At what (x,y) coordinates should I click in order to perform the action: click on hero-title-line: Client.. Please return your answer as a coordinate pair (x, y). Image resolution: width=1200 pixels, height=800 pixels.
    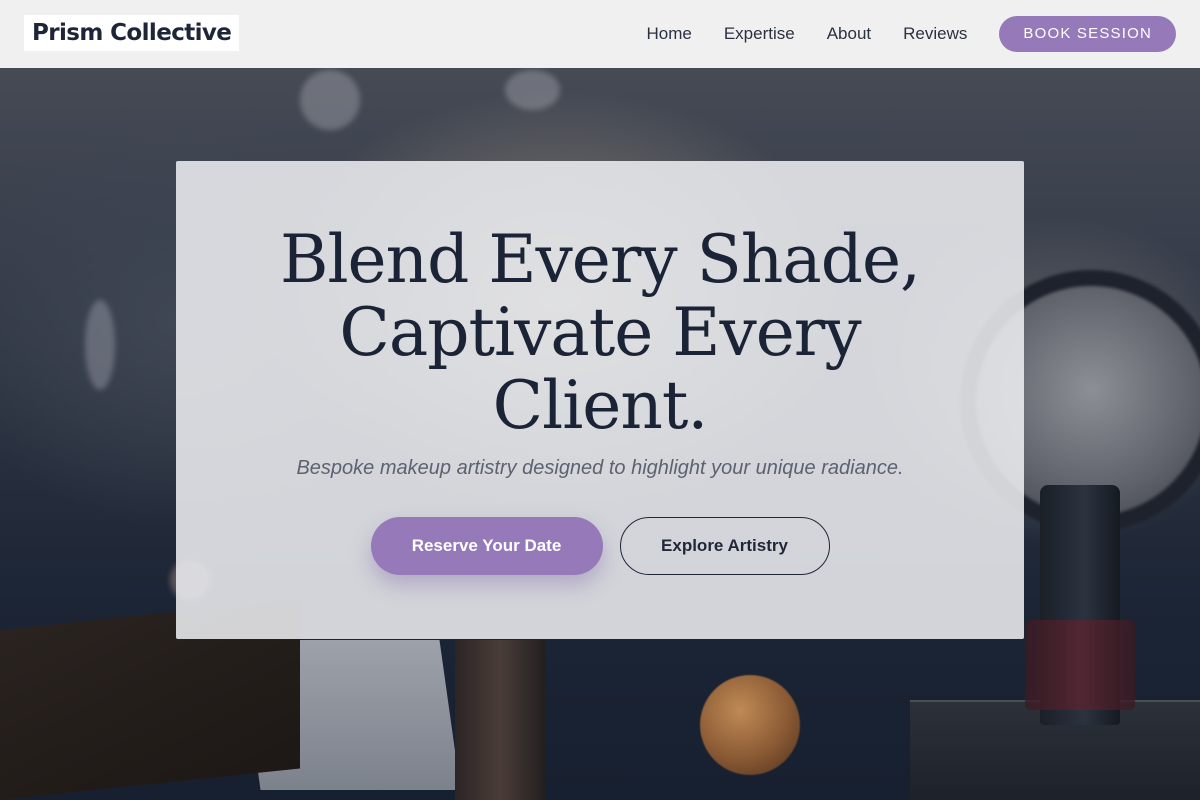
    Looking at the image, I should click on (600, 405).